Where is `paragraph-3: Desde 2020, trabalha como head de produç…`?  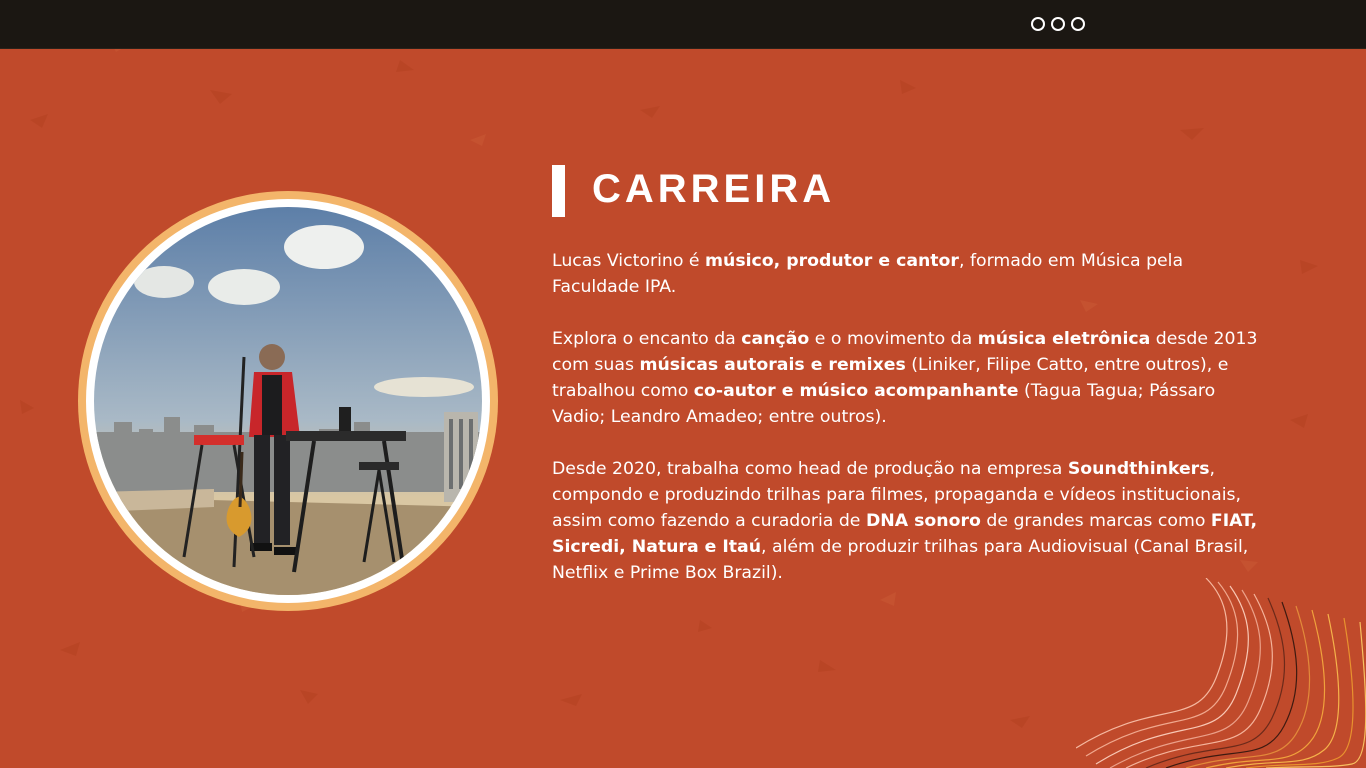
paragraph-3: Desde 2020, trabalha como head de produç… is located at coordinates (912, 521).